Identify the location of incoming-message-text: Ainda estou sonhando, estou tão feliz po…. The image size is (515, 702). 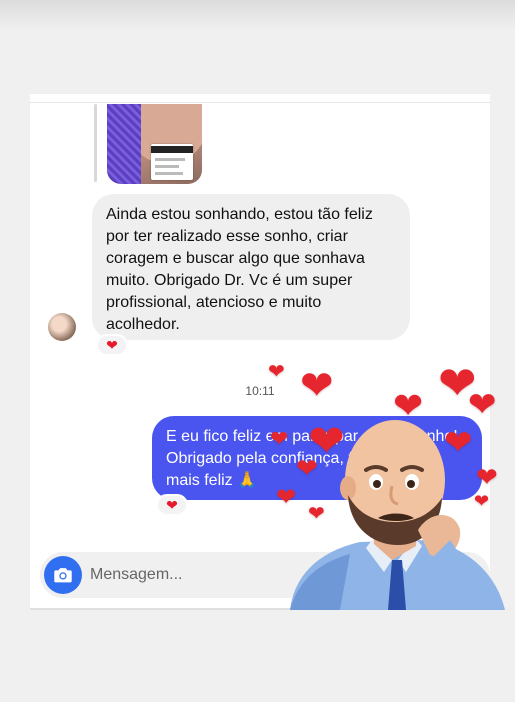
(239, 269).